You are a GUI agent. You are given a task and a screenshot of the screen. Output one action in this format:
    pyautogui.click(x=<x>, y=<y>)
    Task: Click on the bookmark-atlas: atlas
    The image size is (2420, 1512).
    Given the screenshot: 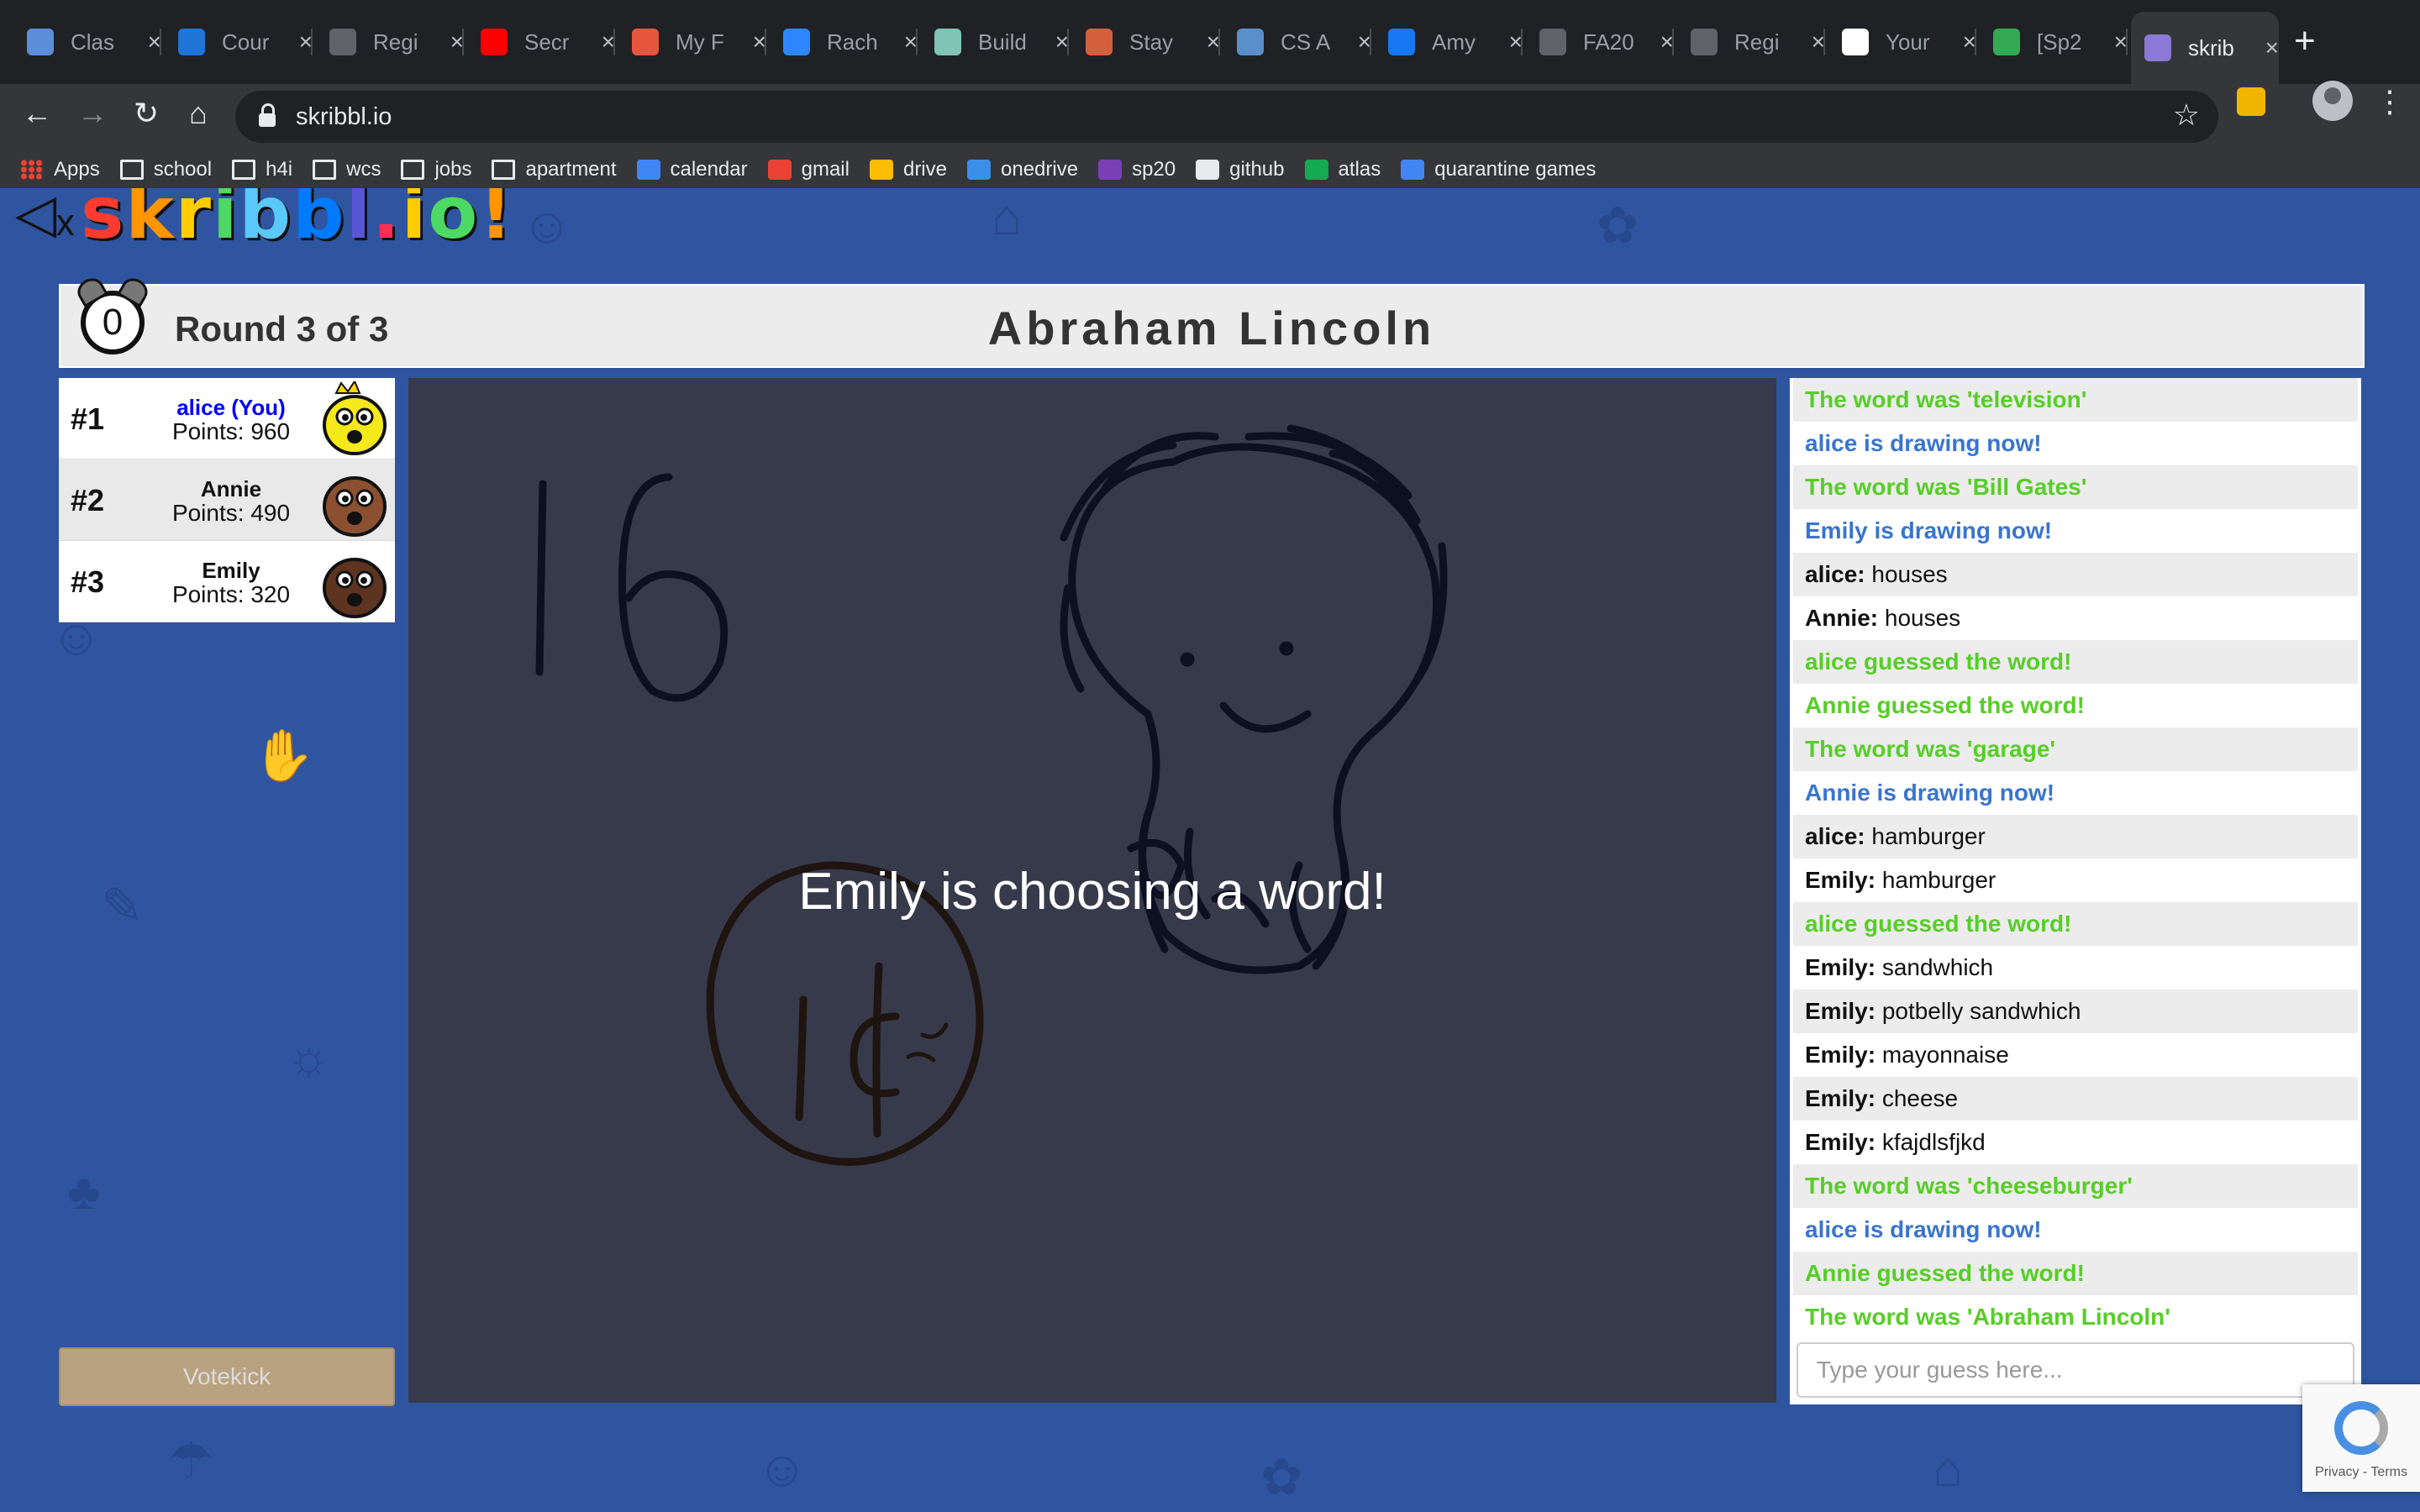 What is the action you would take?
    pyautogui.click(x=1343, y=169)
    